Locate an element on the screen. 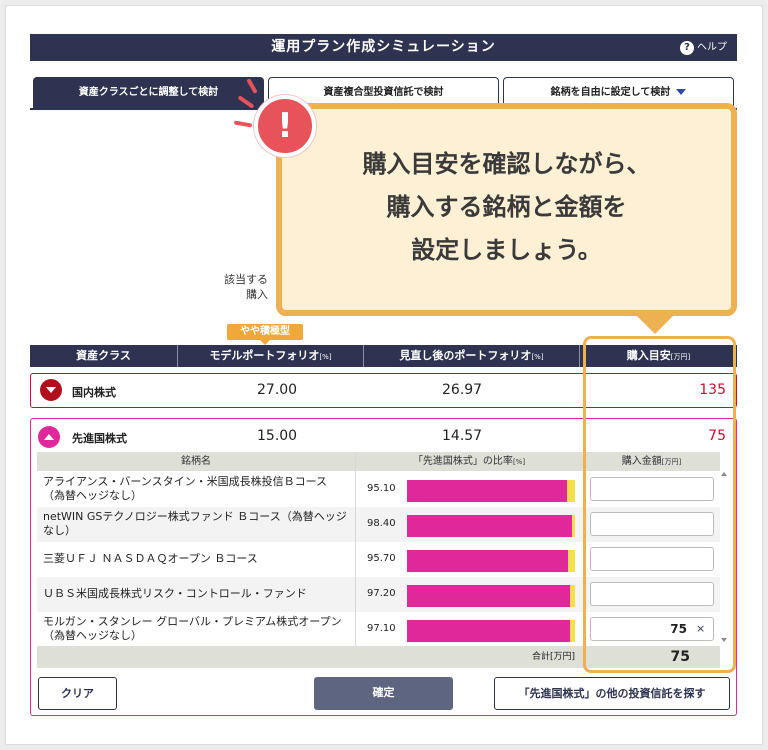 The height and width of the screenshot is (750, 768). chevron-down-icon is located at coordinates (51, 390).